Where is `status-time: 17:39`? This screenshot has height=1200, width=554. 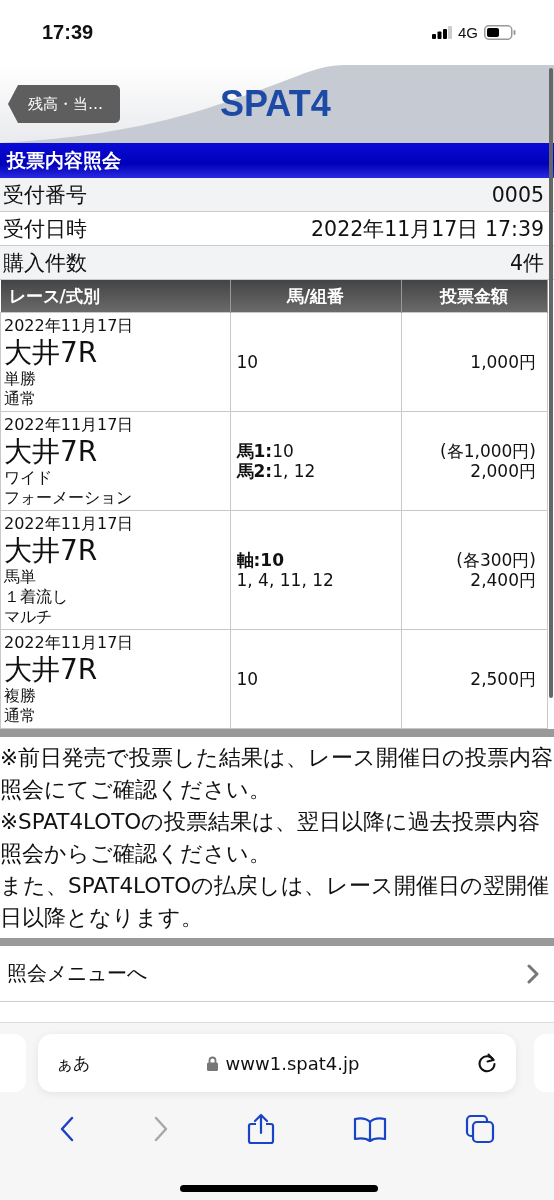 status-time: 17:39 is located at coordinates (68, 32).